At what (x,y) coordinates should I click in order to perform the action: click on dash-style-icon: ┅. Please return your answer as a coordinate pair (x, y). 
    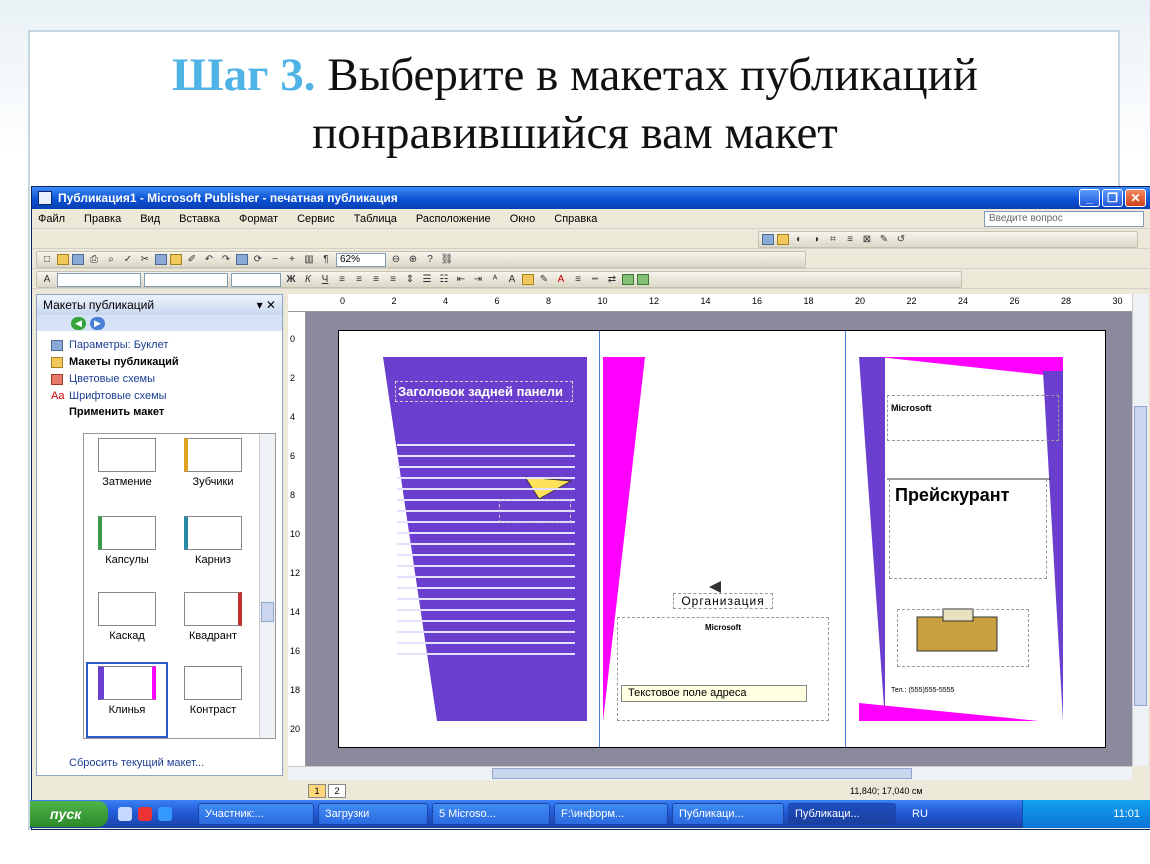
    Looking at the image, I should click on (595, 279).